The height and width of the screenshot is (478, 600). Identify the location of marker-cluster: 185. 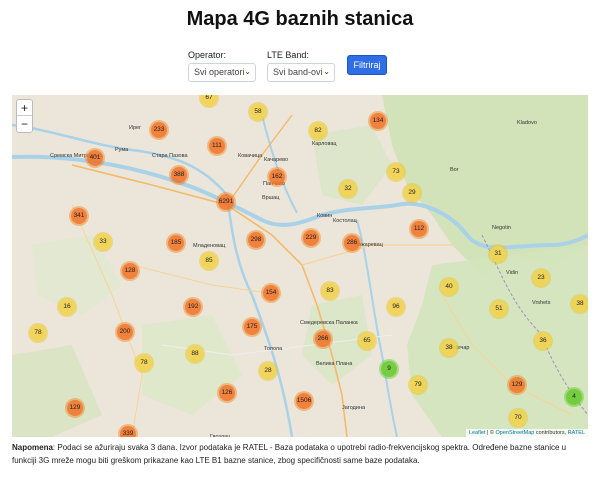
(176, 243).